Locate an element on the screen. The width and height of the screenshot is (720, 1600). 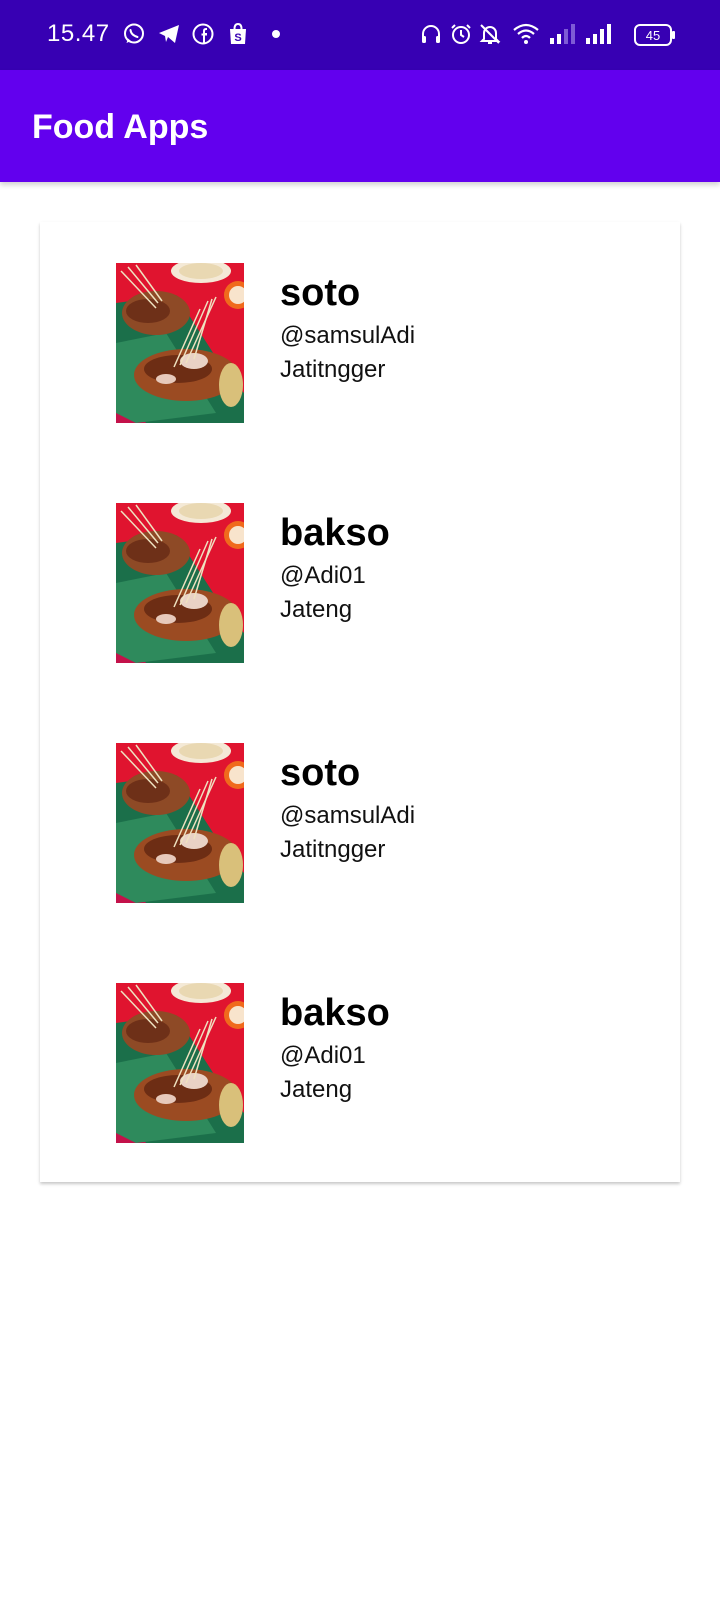
whatsapp-icon is located at coordinates (134, 34).